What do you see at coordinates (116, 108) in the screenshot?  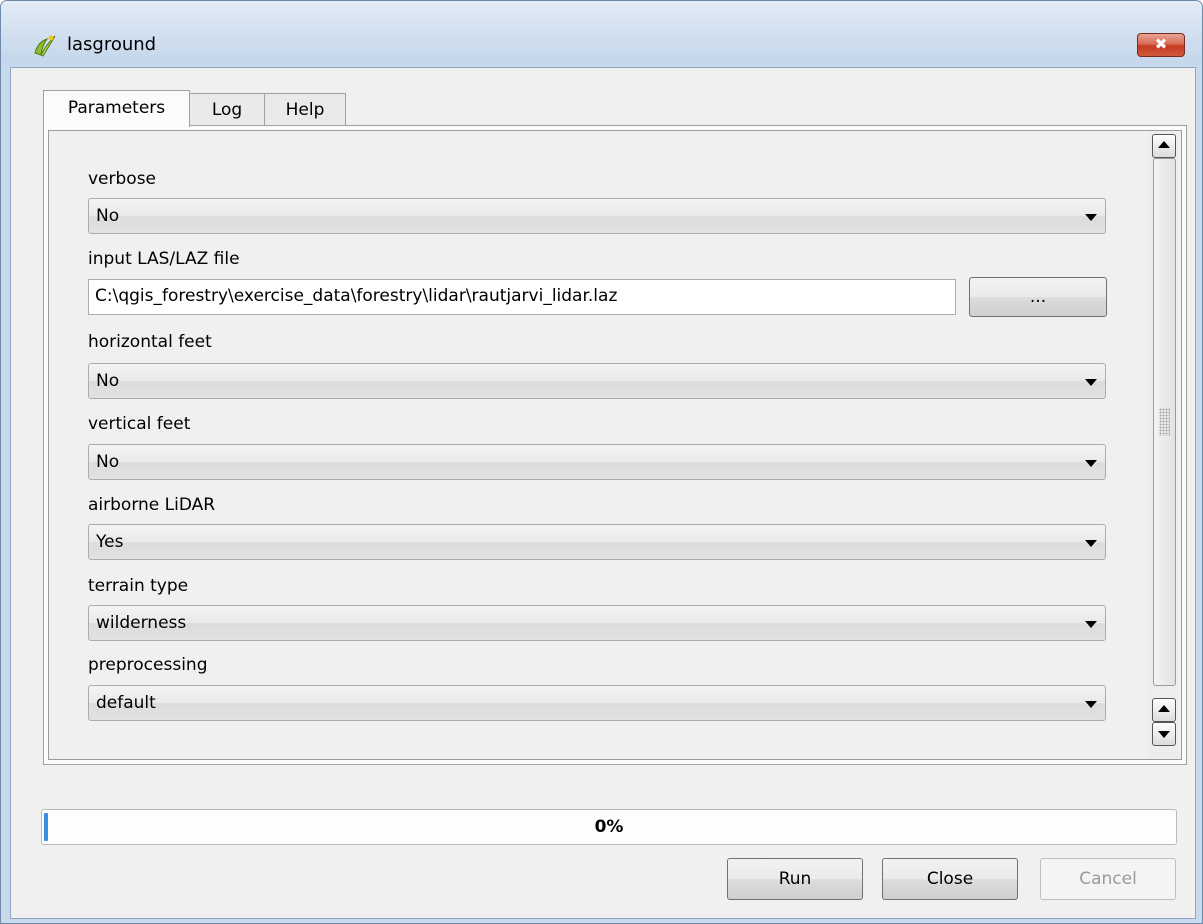 I see `tab-parameters: Parameters` at bounding box center [116, 108].